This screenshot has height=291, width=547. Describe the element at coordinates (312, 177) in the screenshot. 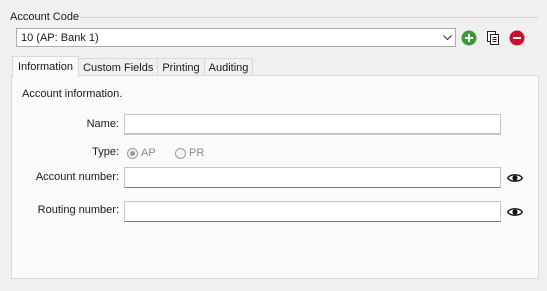

I see `account-number-field` at that location.